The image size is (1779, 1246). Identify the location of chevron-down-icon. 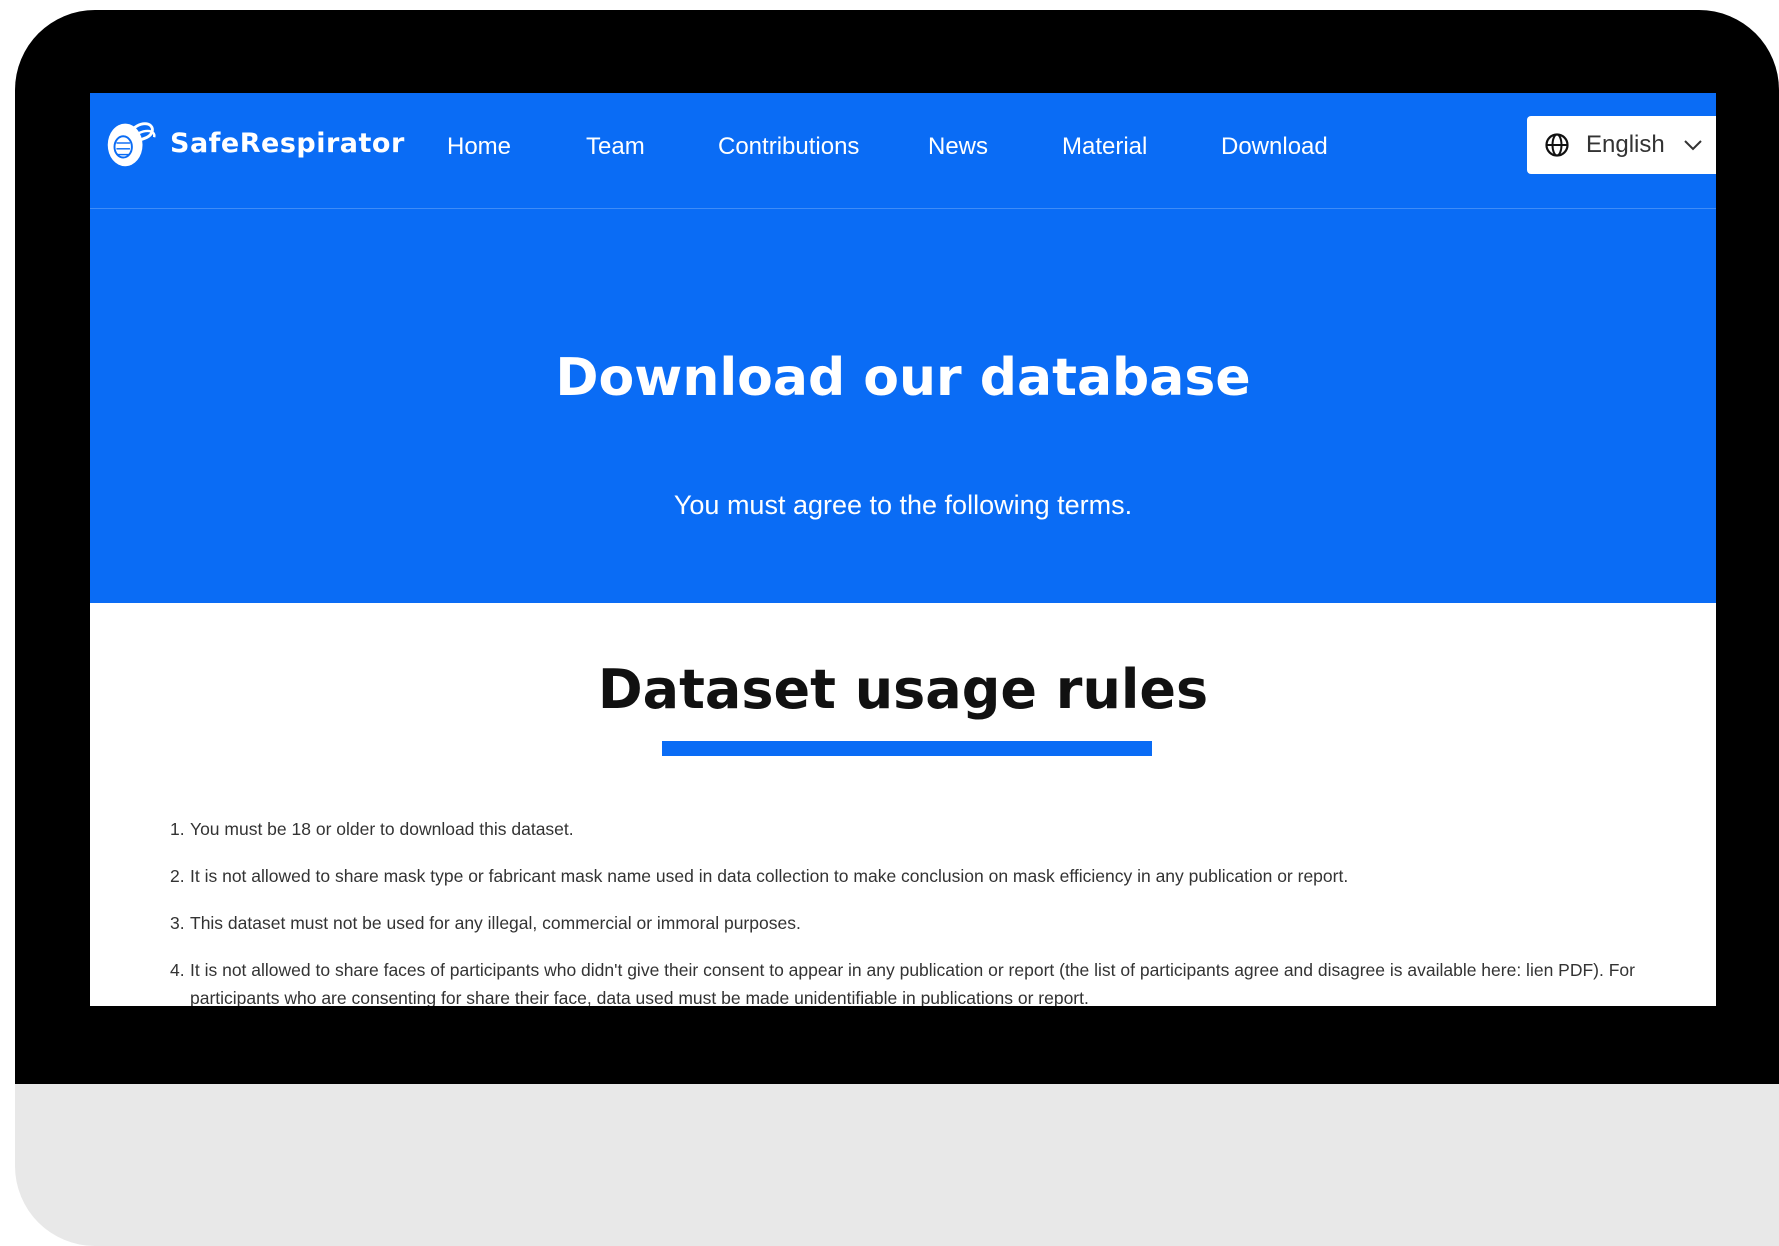
(1693, 145).